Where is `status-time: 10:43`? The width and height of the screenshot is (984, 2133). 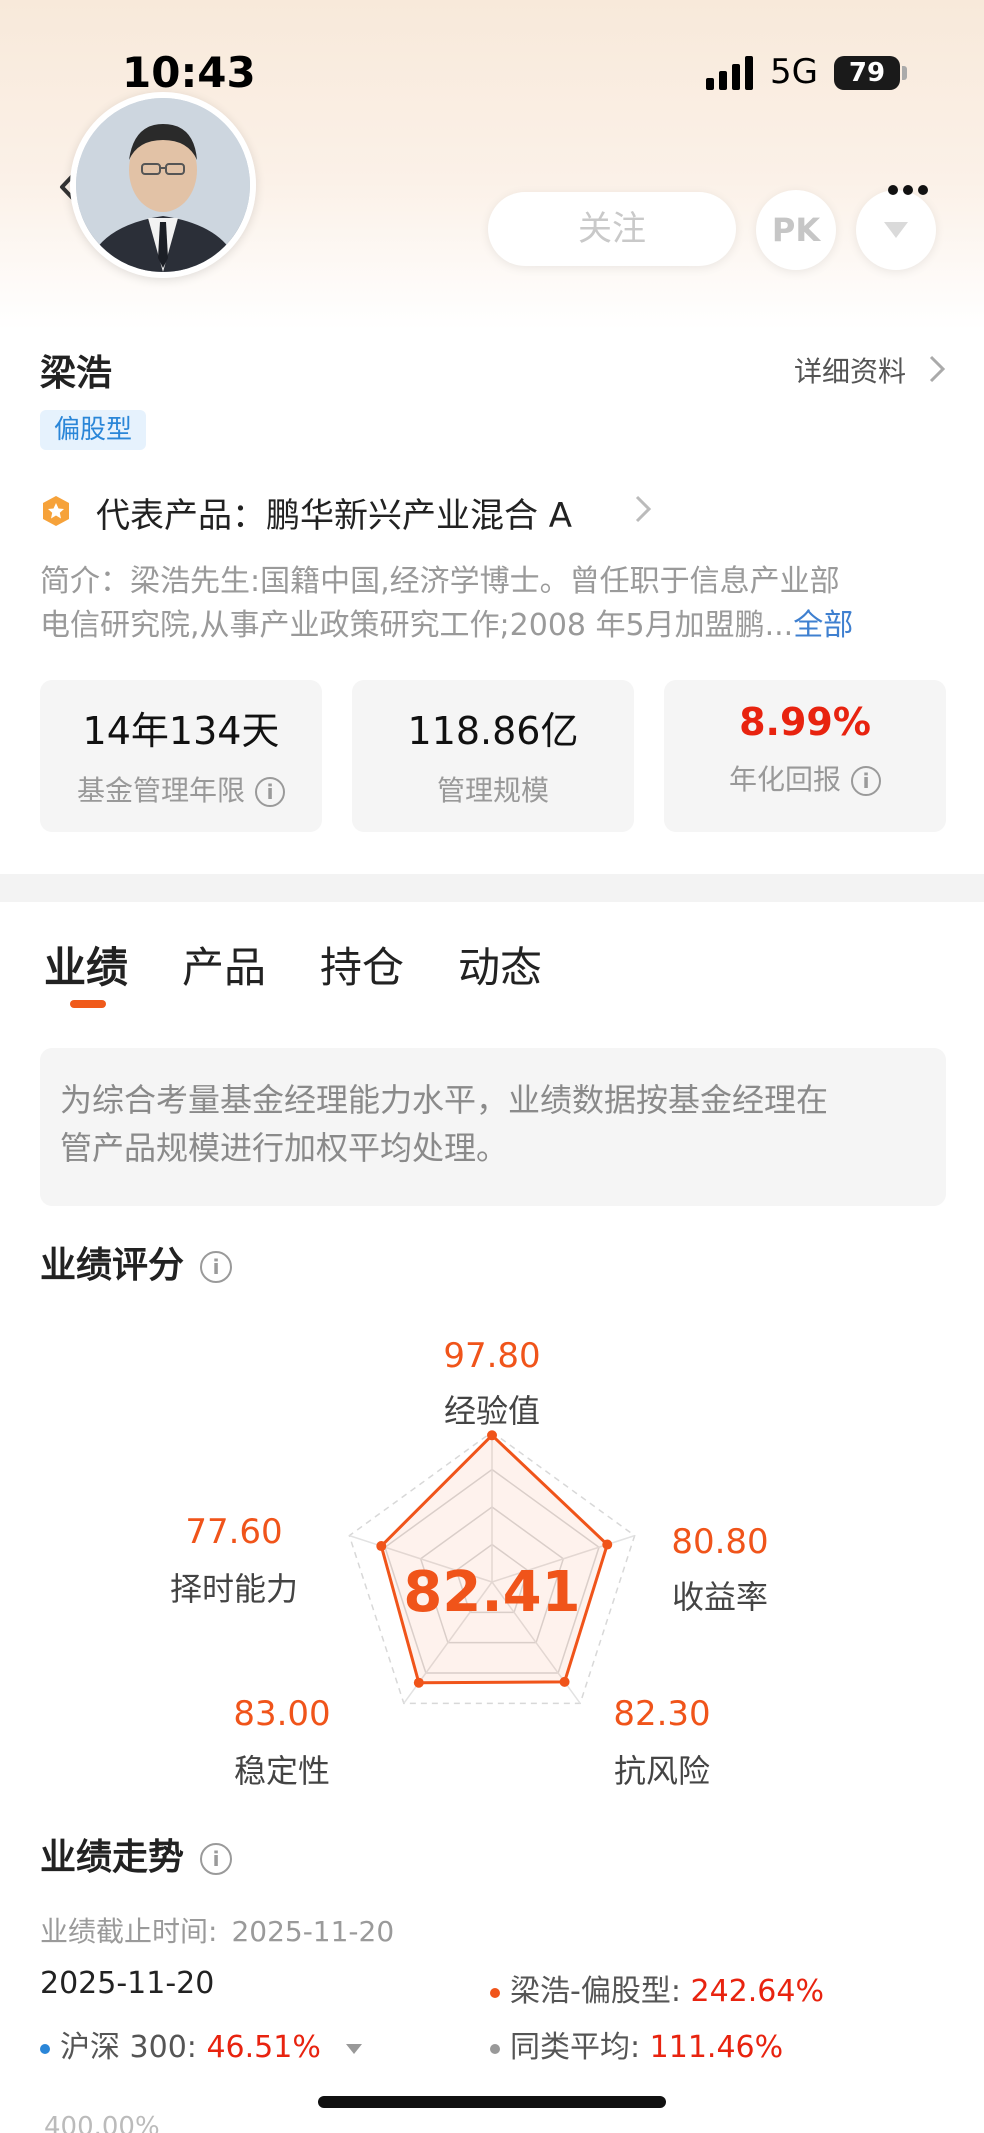
status-time: 10:43 is located at coordinates (189, 72).